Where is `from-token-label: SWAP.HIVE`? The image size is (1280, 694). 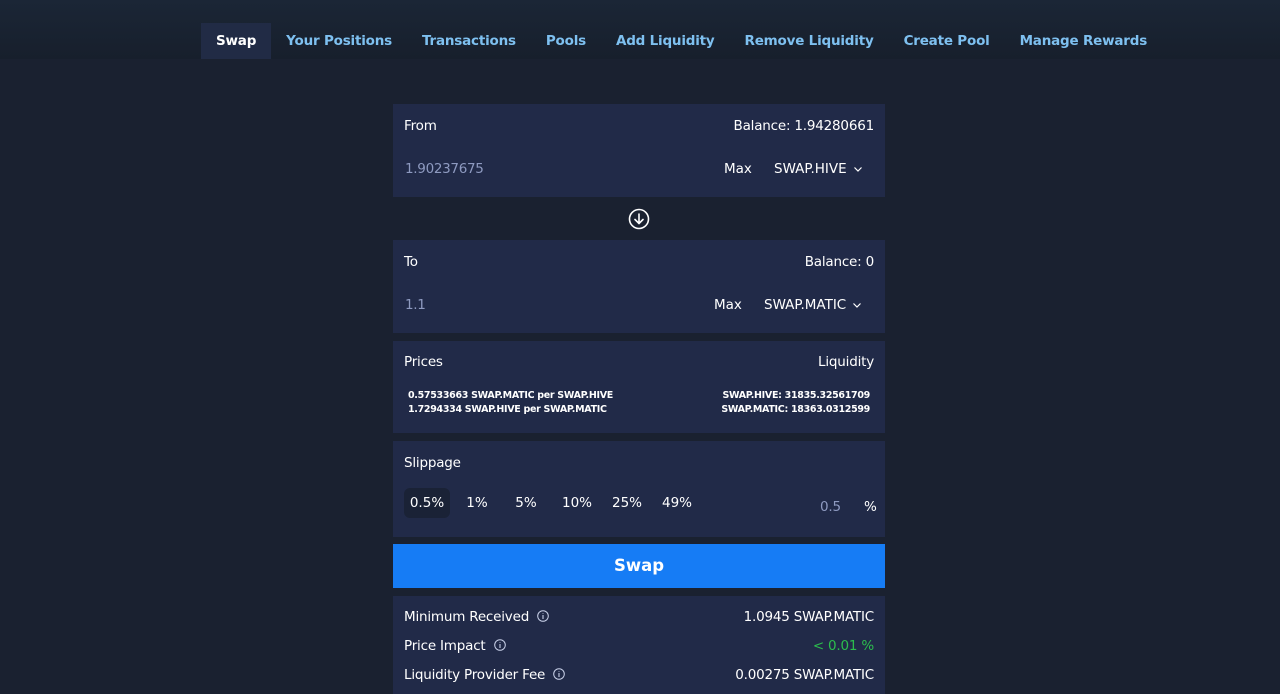 from-token-label: SWAP.HIVE is located at coordinates (810, 169).